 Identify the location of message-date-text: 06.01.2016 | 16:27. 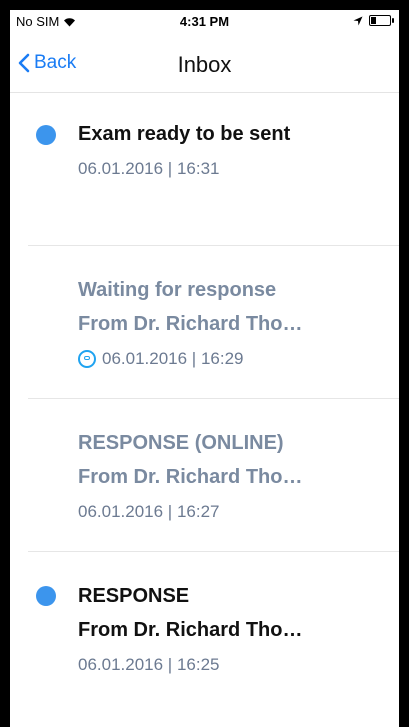
(149, 511).